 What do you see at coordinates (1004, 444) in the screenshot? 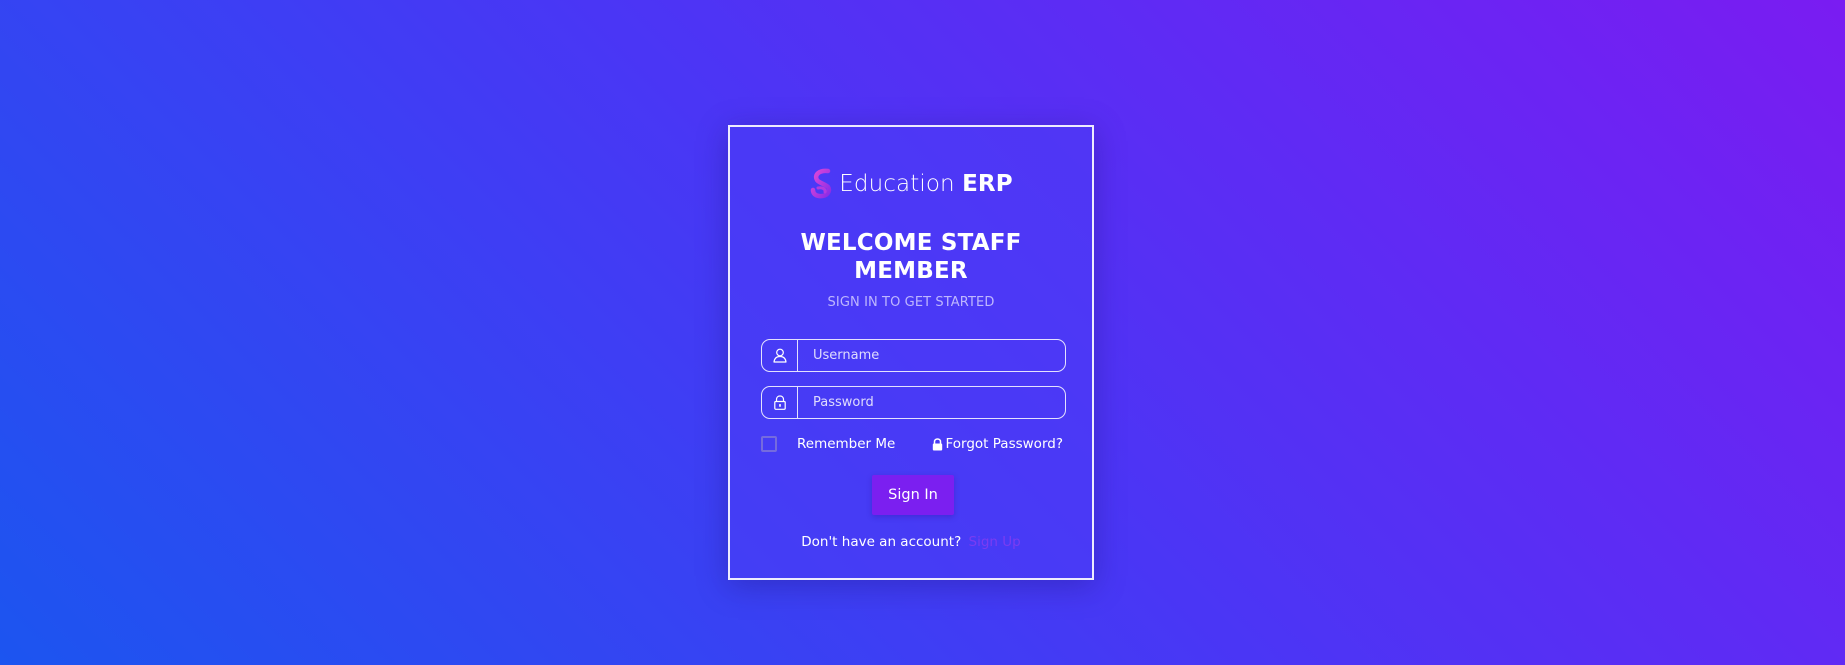
I see `forgot-password-label: Forgot Password?` at bounding box center [1004, 444].